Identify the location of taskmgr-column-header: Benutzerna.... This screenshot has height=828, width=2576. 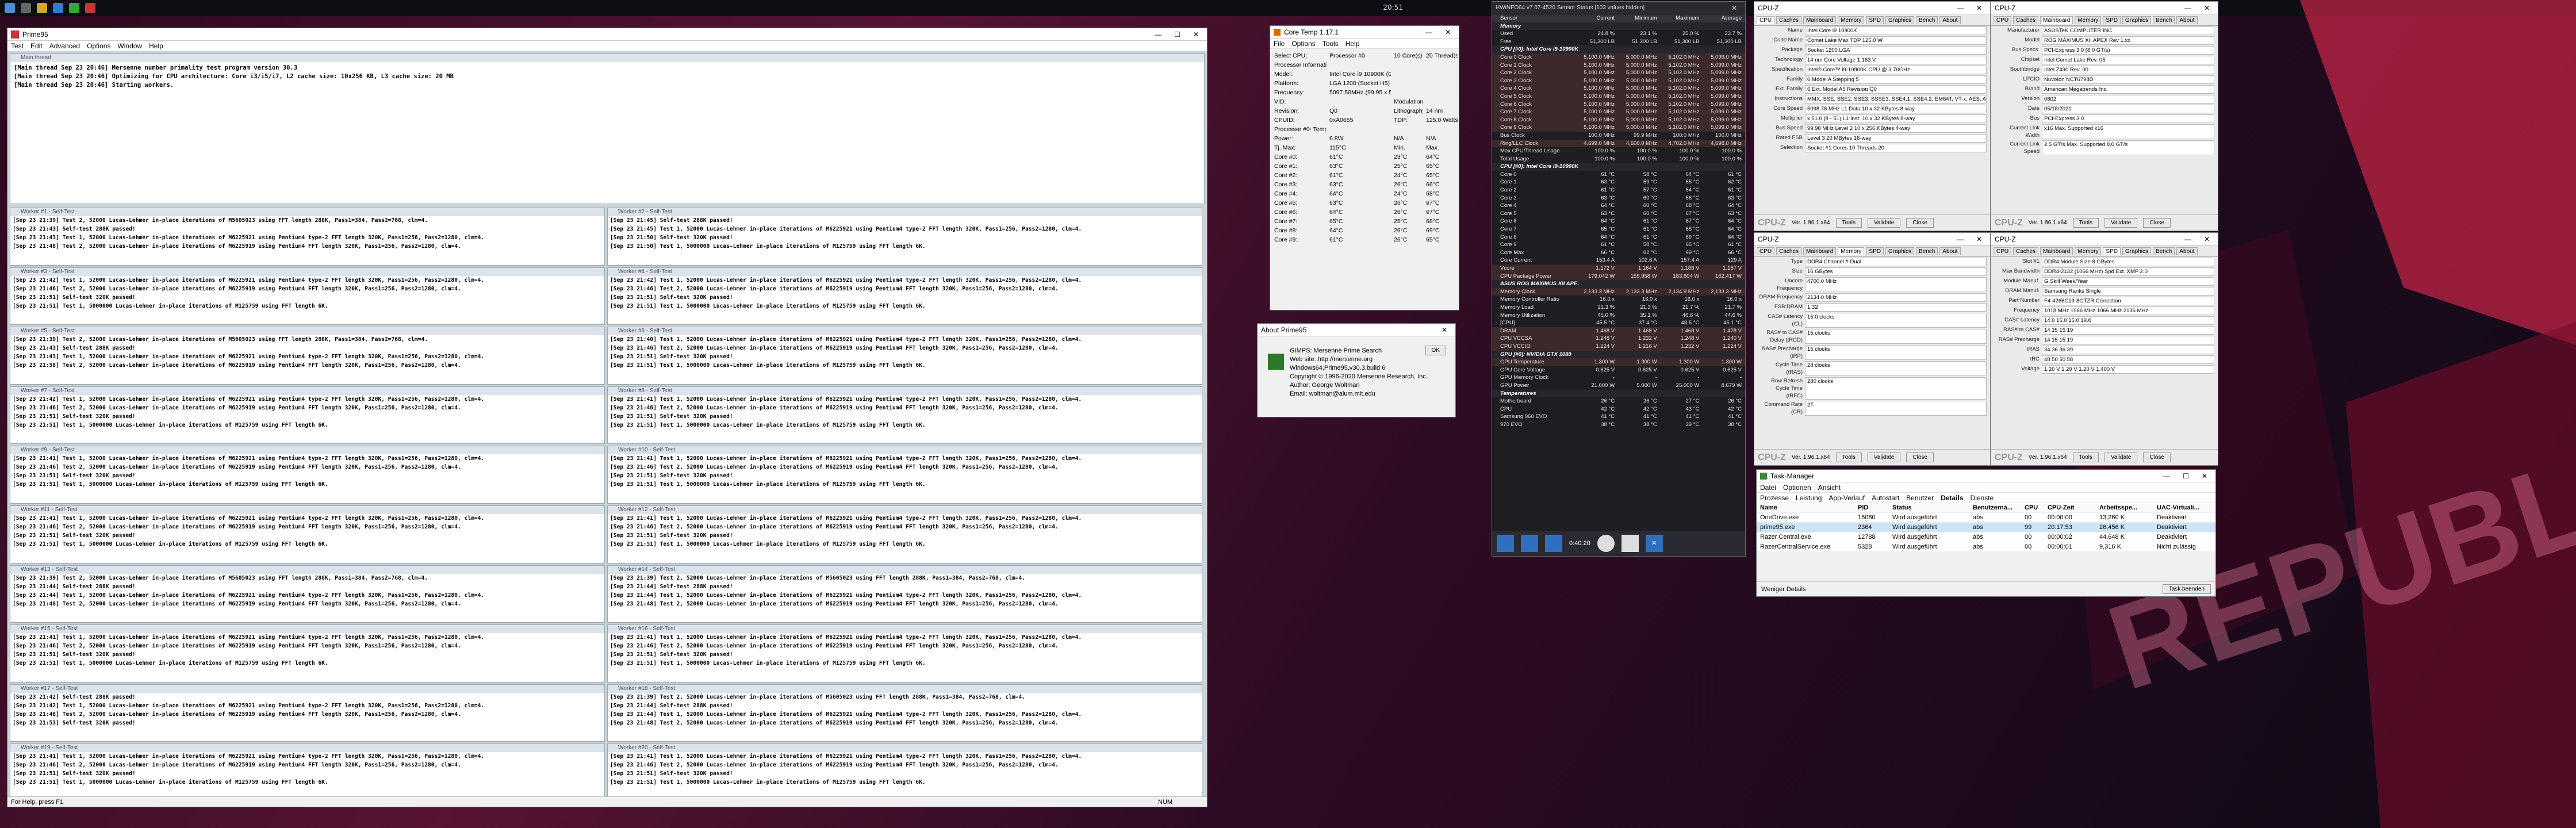
(1995, 507).